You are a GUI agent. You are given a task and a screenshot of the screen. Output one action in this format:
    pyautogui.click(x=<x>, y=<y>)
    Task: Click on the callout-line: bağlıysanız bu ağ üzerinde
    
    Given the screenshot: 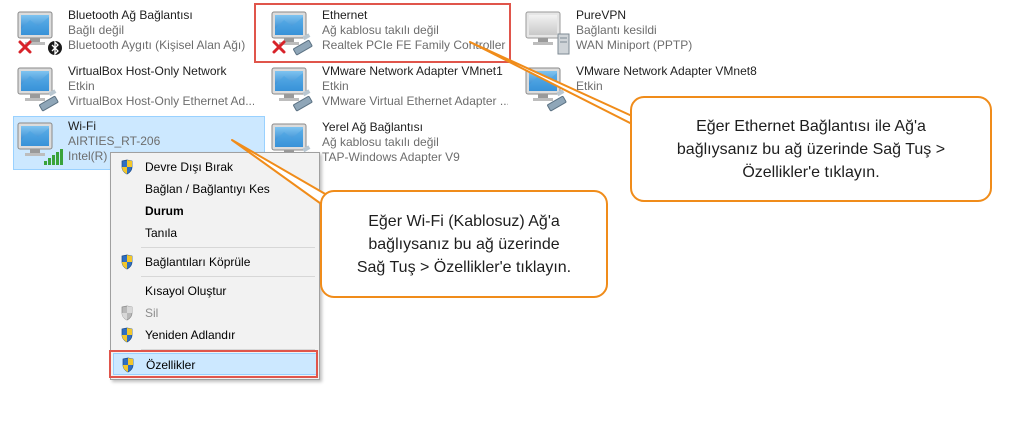 What is the action you would take?
    pyautogui.click(x=464, y=244)
    